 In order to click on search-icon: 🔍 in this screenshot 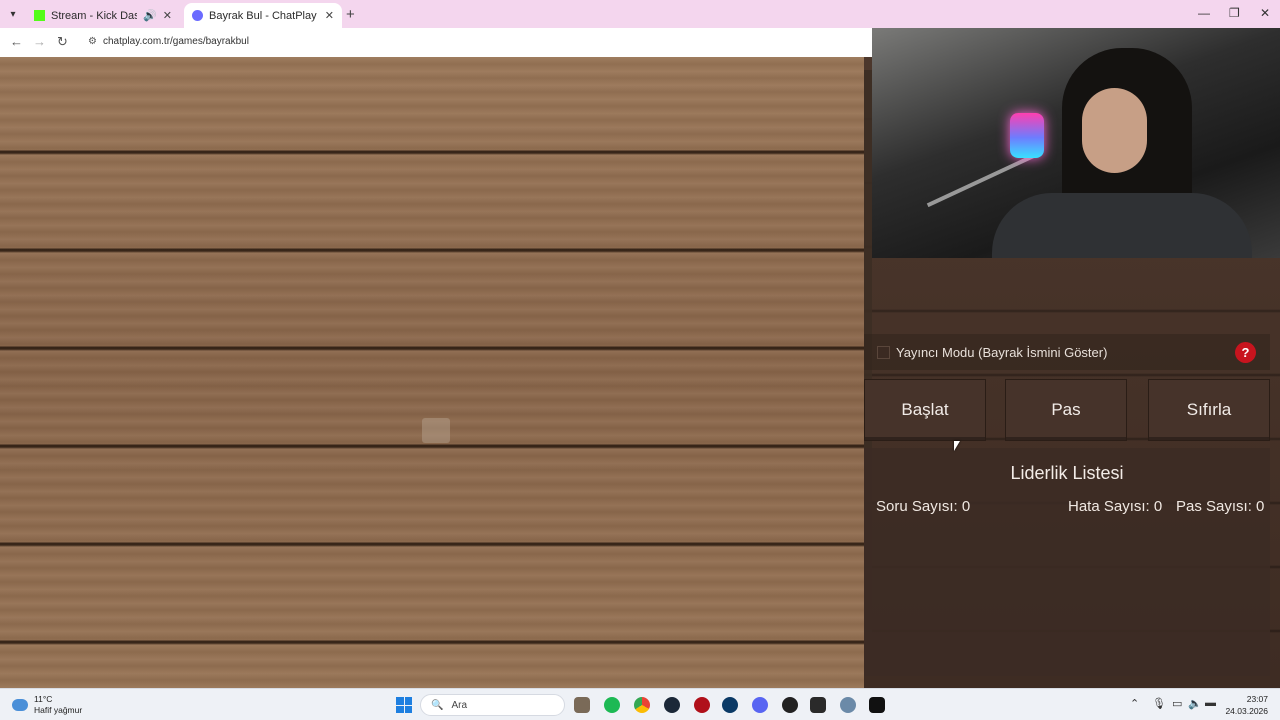, I will do `click(437, 705)`.